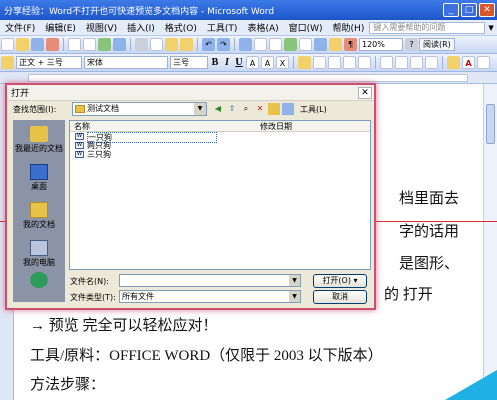 The width and height of the screenshot is (497, 400). Describe the element at coordinates (313, 109) in the screenshot. I see `tools-menu: 工具(L)` at that location.